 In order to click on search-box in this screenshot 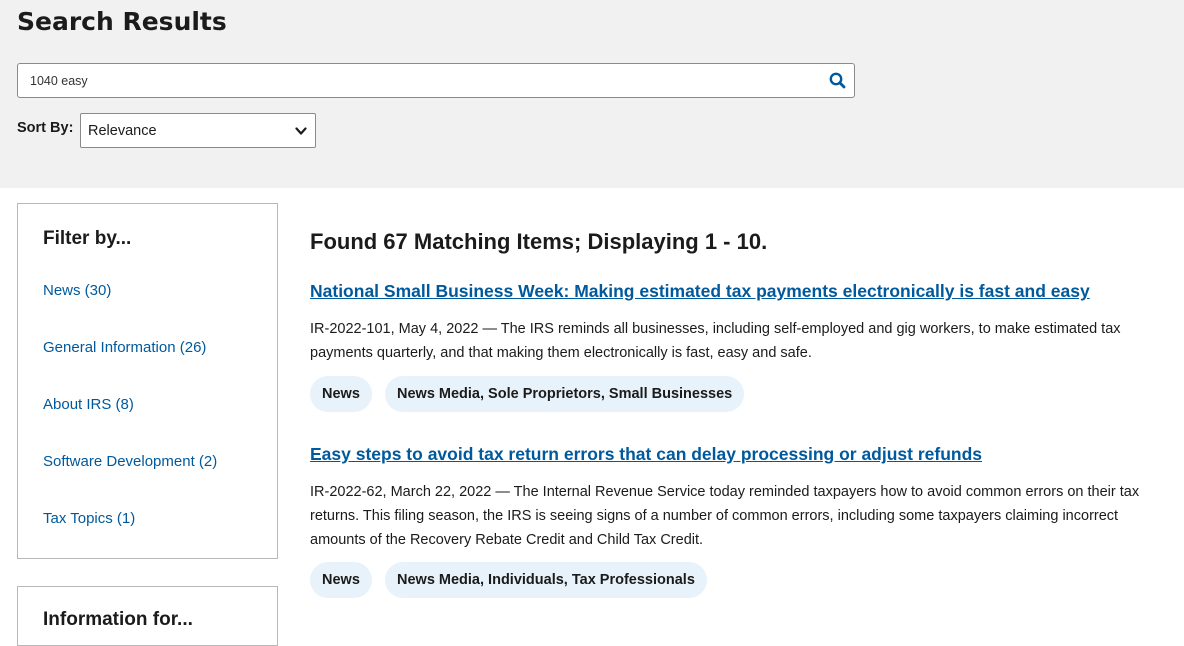, I will do `click(436, 80)`.